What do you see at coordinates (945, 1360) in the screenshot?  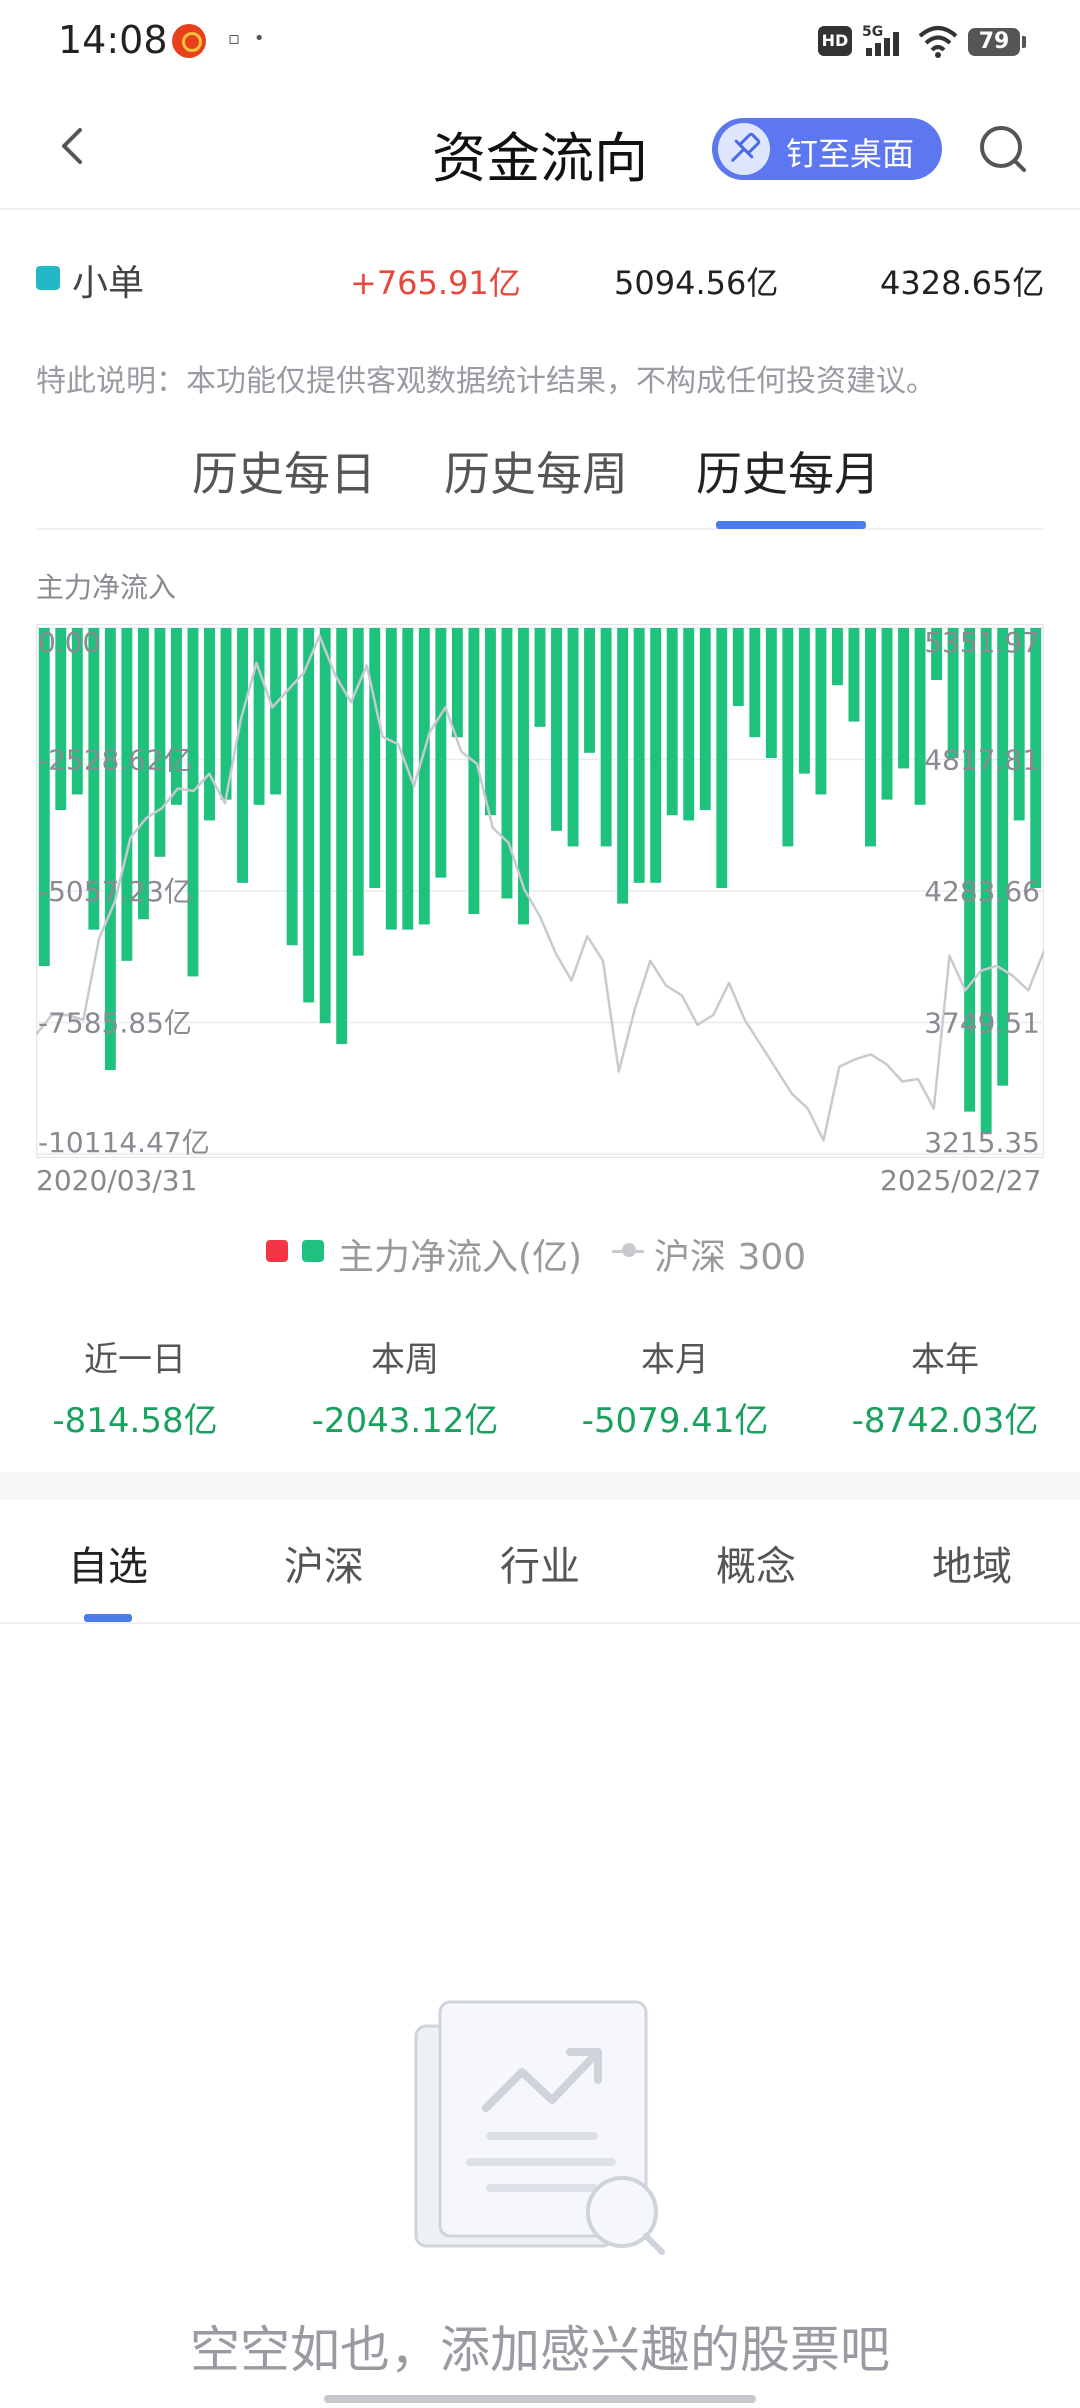 I see `stat-year-label: 本年` at bounding box center [945, 1360].